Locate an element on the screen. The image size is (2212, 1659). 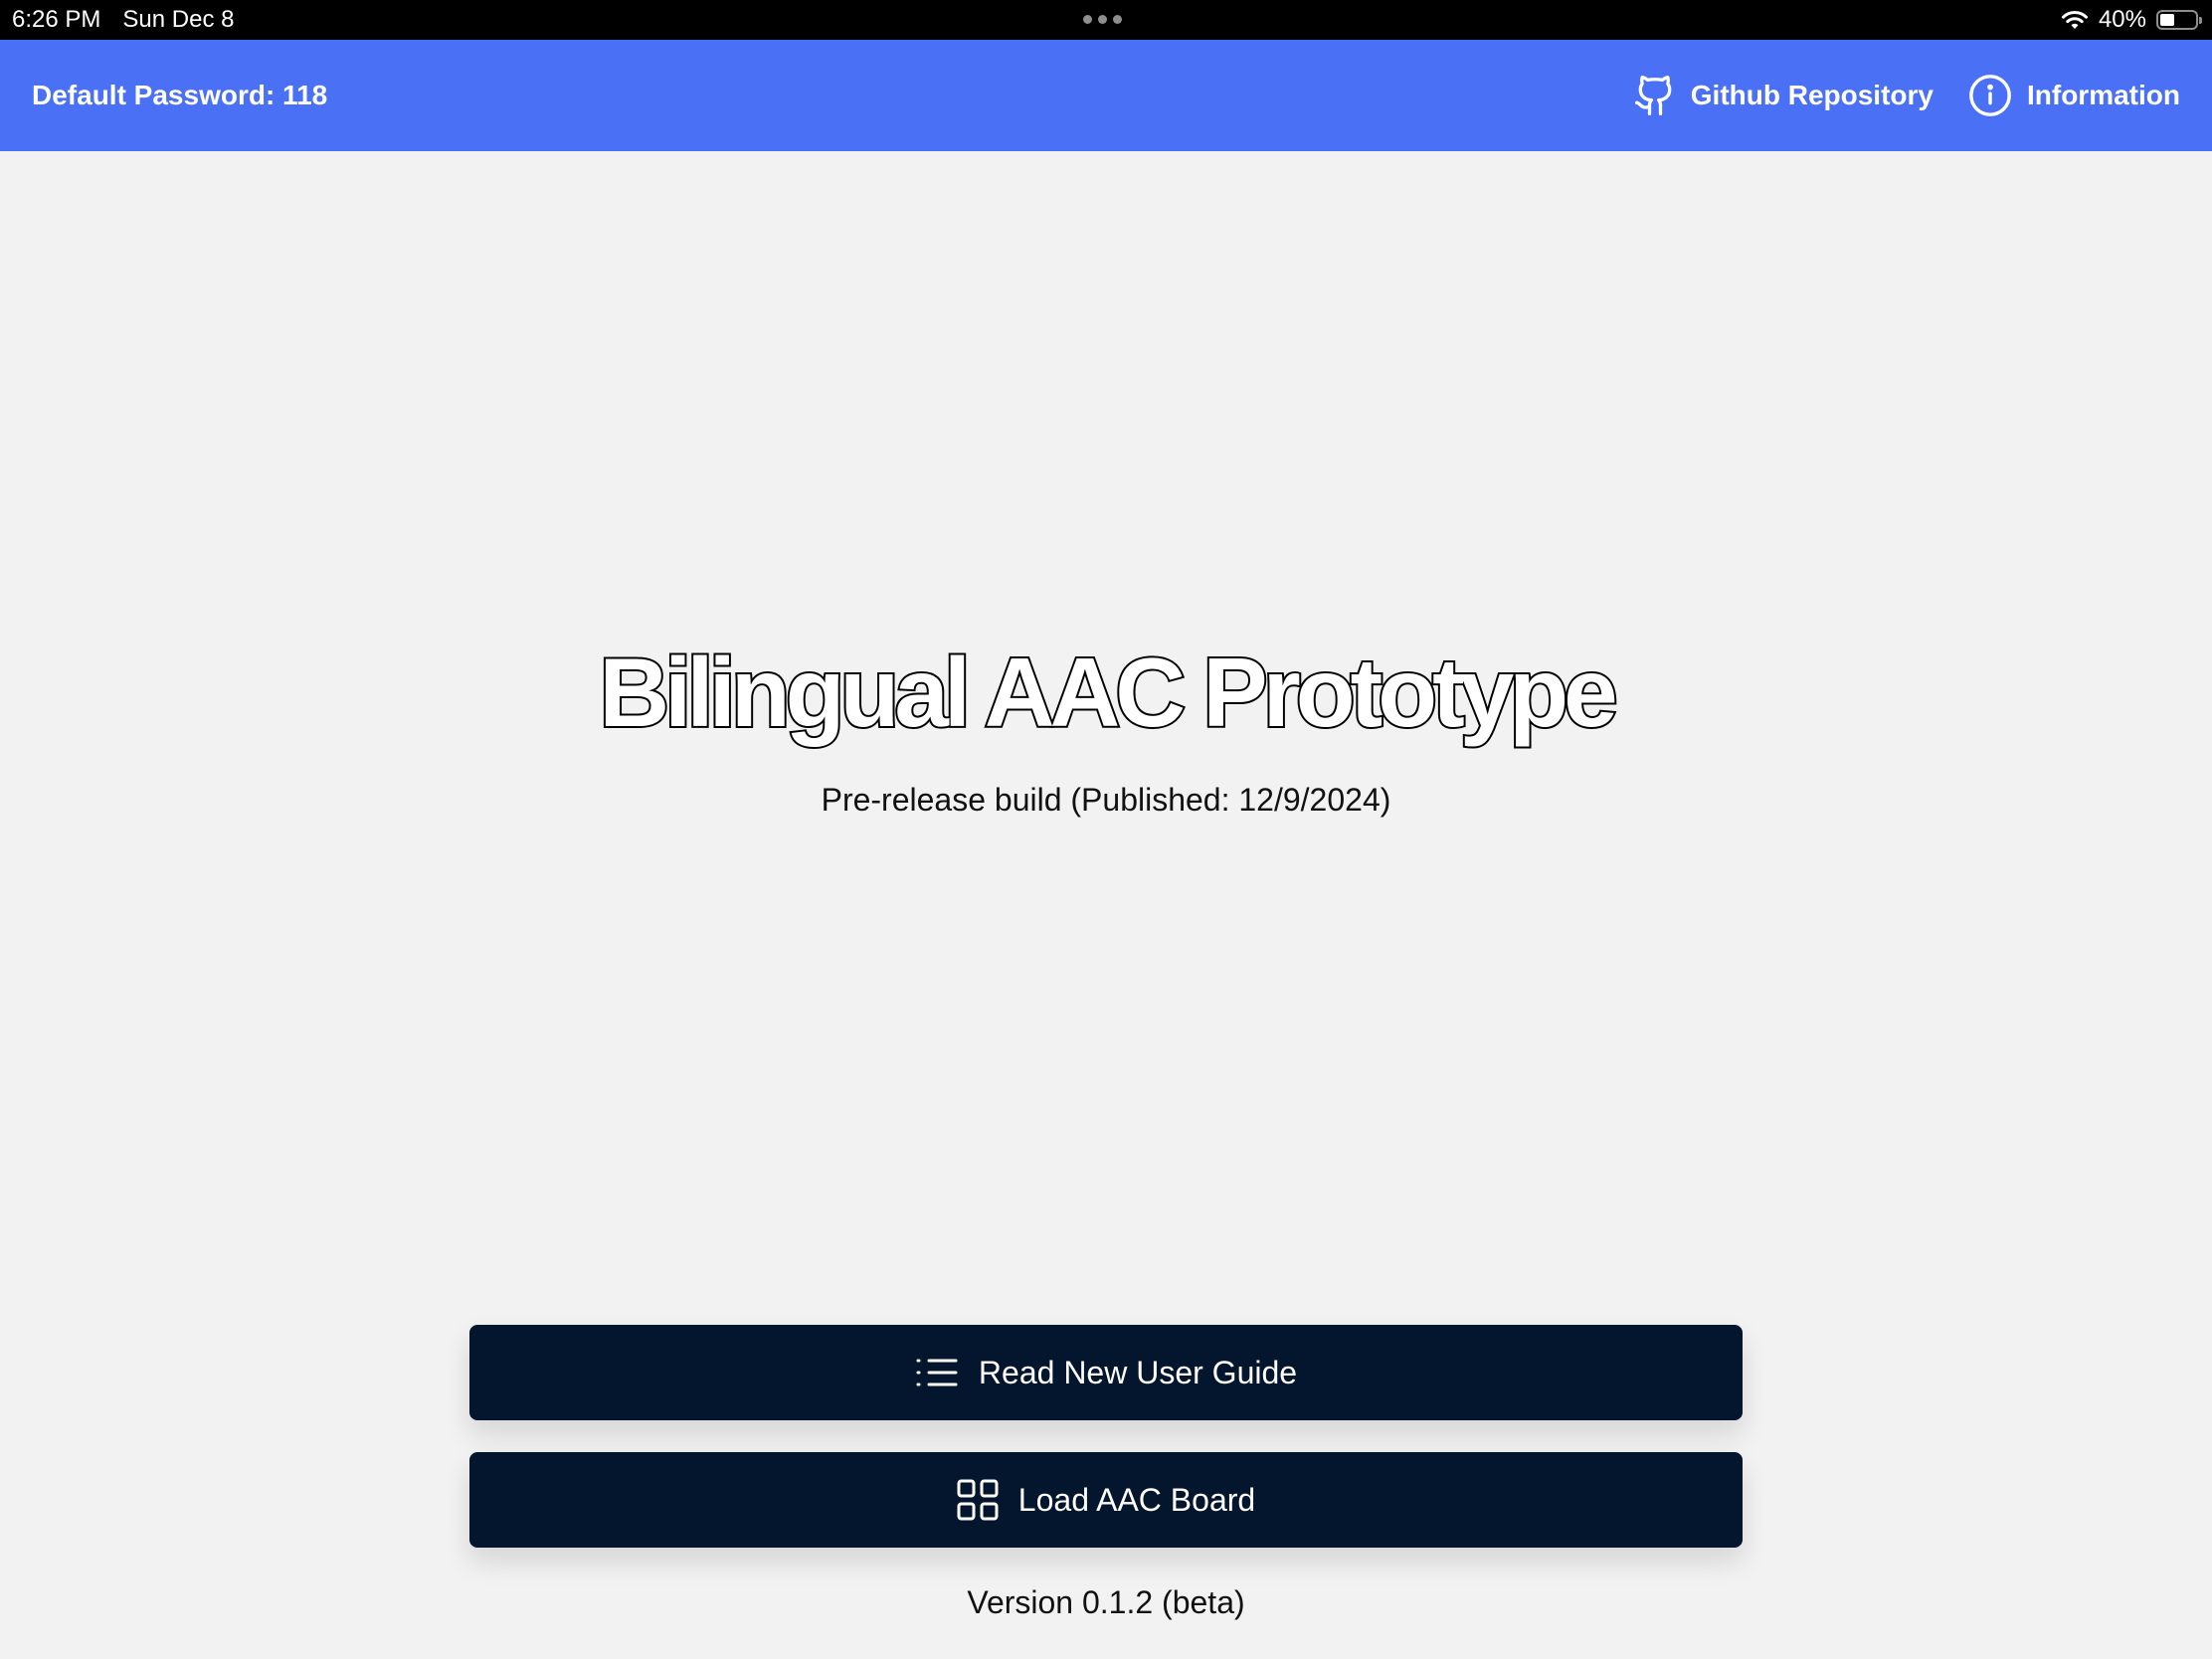
read-user-guide-label: Read New User Guide is located at coordinates (1138, 1372).